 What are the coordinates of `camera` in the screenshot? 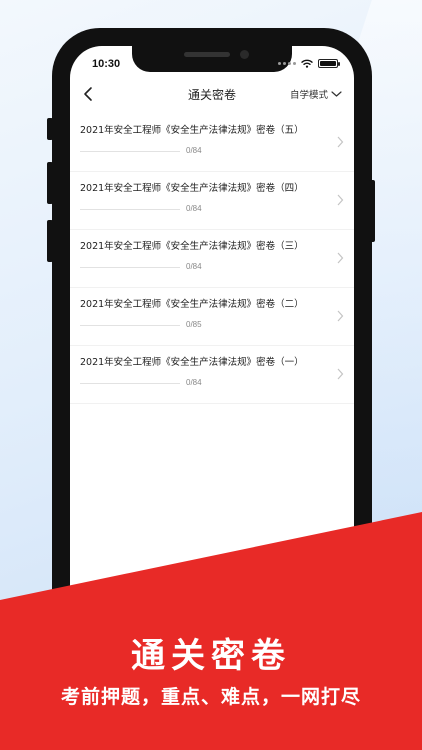 It's located at (244, 54).